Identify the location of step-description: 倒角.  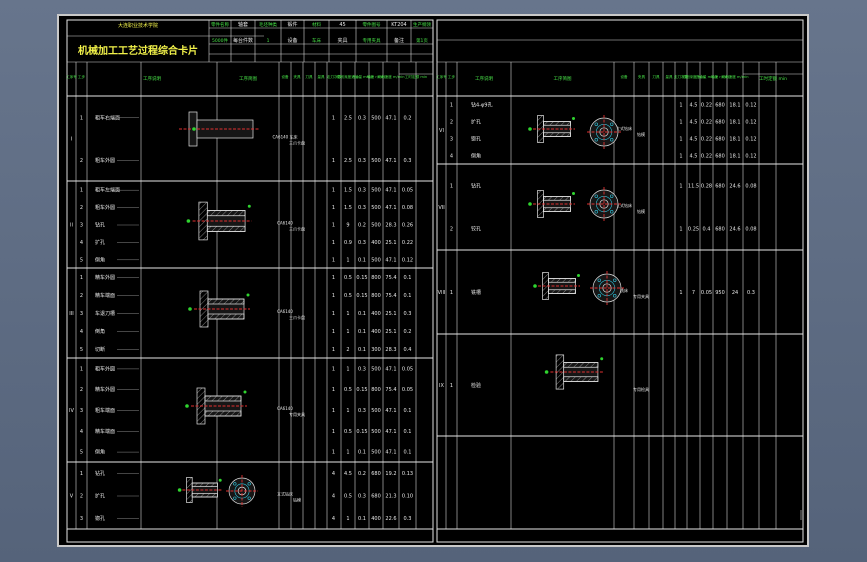
(100, 452).